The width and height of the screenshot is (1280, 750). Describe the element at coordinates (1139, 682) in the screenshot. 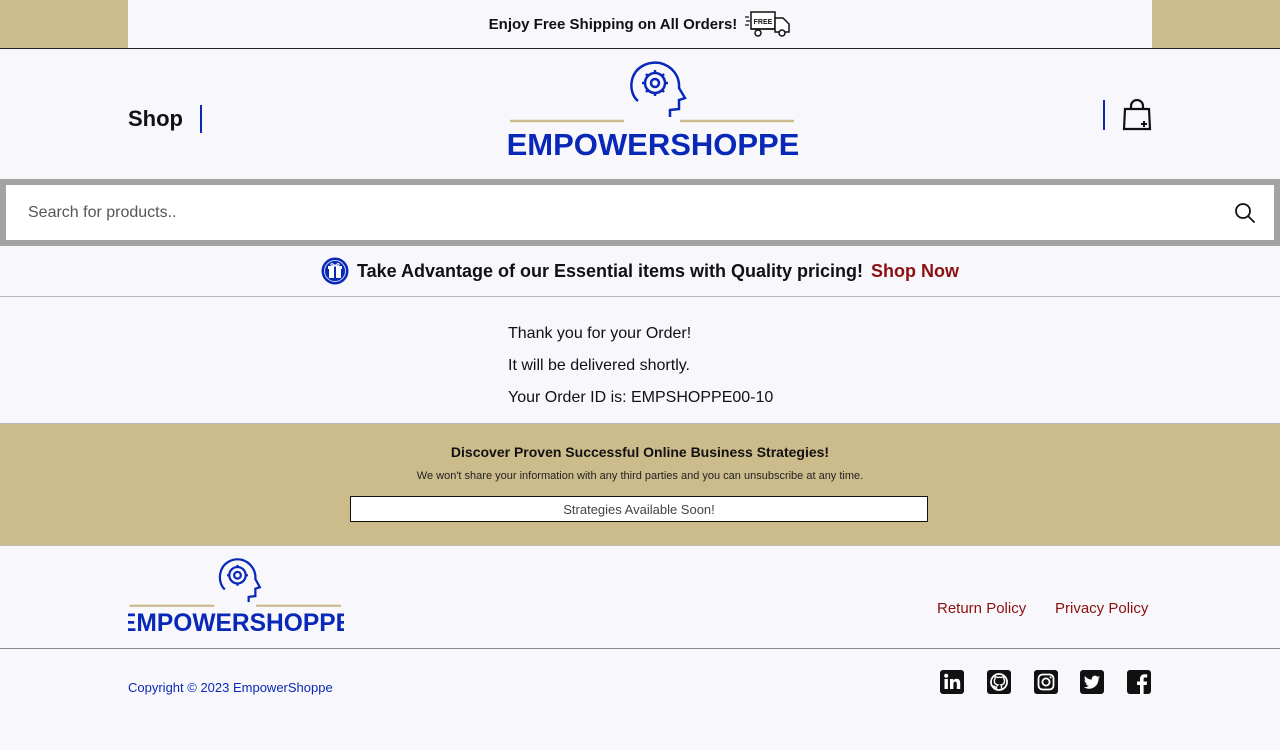

I see `facebook-icon` at that location.